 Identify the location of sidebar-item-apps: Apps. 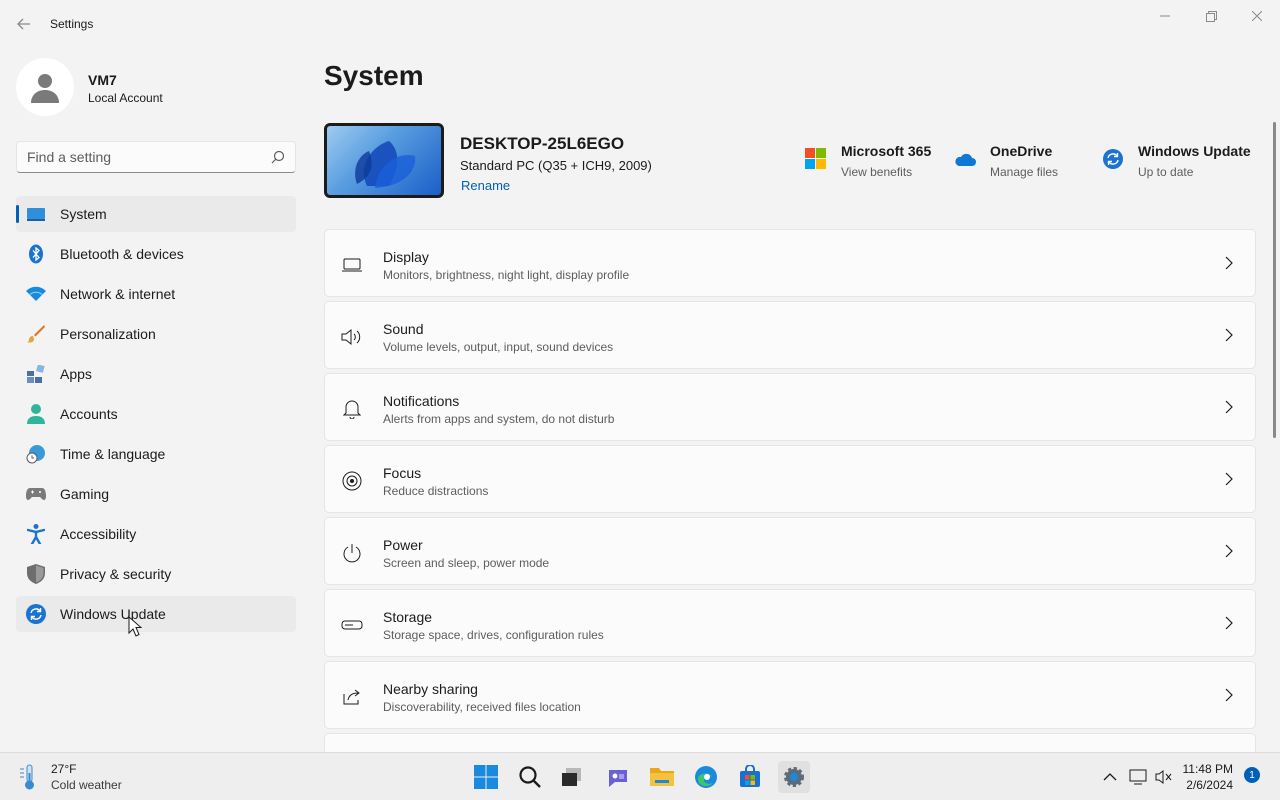
(156, 374).